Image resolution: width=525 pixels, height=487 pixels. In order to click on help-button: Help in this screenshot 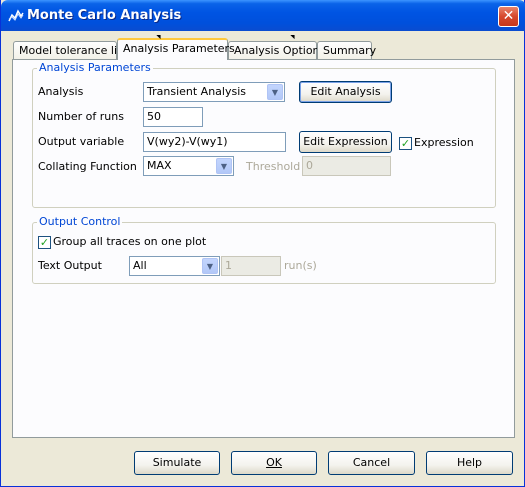, I will do `click(469, 463)`.